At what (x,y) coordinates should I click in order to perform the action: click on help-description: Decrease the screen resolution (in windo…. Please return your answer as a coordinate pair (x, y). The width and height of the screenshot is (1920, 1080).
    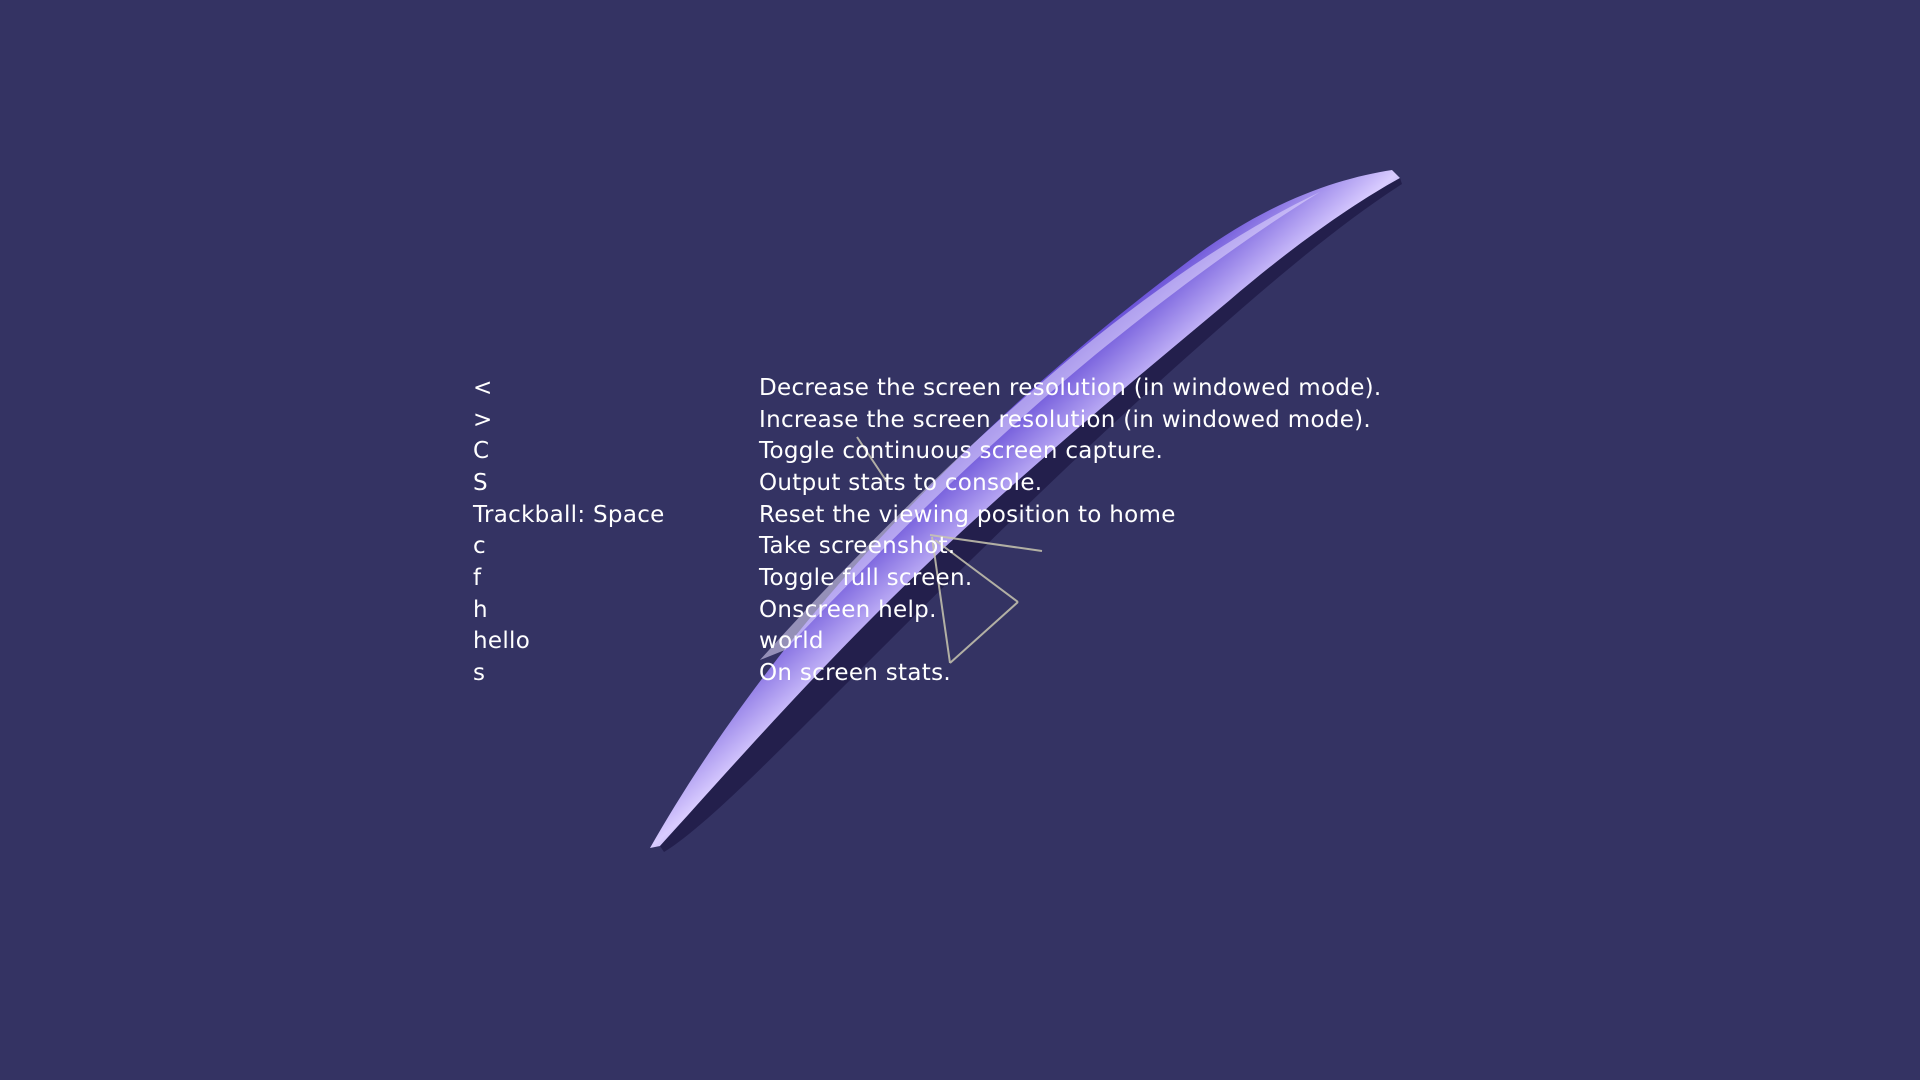
    Looking at the image, I should click on (1070, 387).